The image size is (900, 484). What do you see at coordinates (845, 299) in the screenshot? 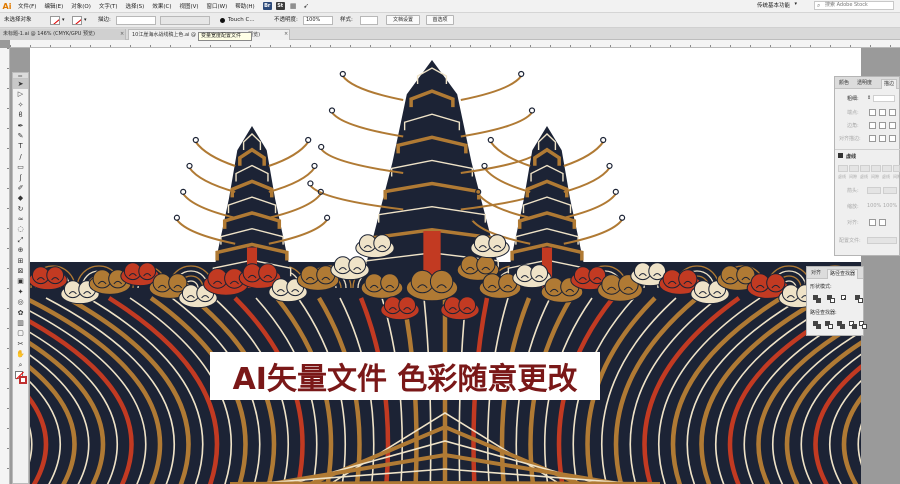
I see `intersect-icon` at bounding box center [845, 299].